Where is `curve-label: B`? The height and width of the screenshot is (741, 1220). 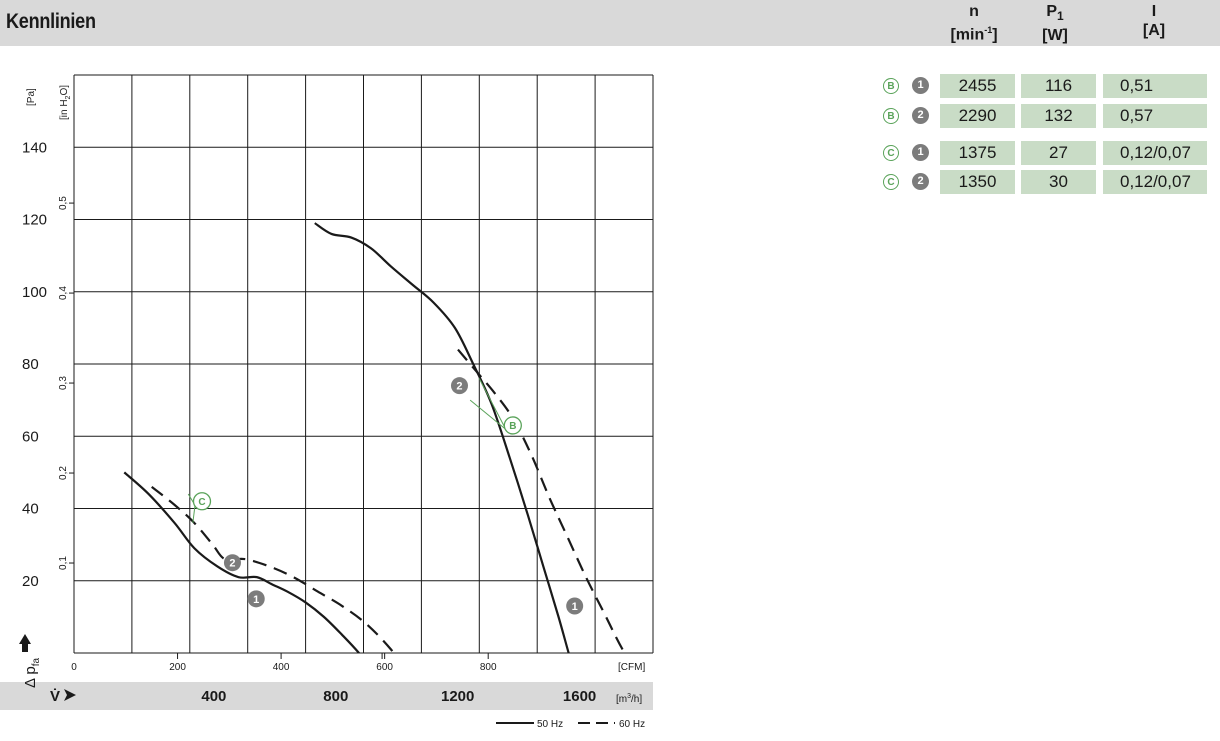 curve-label: B is located at coordinates (512, 426).